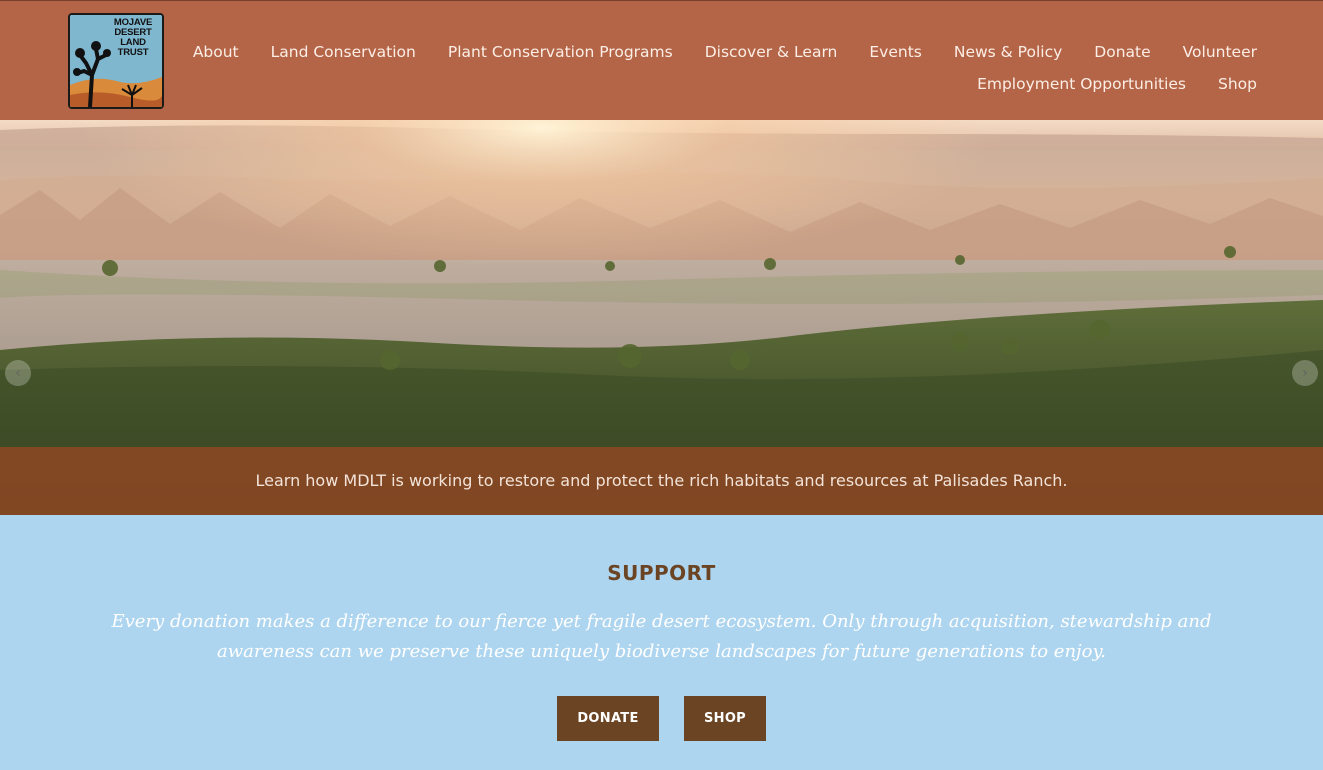 The height and width of the screenshot is (770, 1323). I want to click on logo-line: TRUST, so click(133, 52).